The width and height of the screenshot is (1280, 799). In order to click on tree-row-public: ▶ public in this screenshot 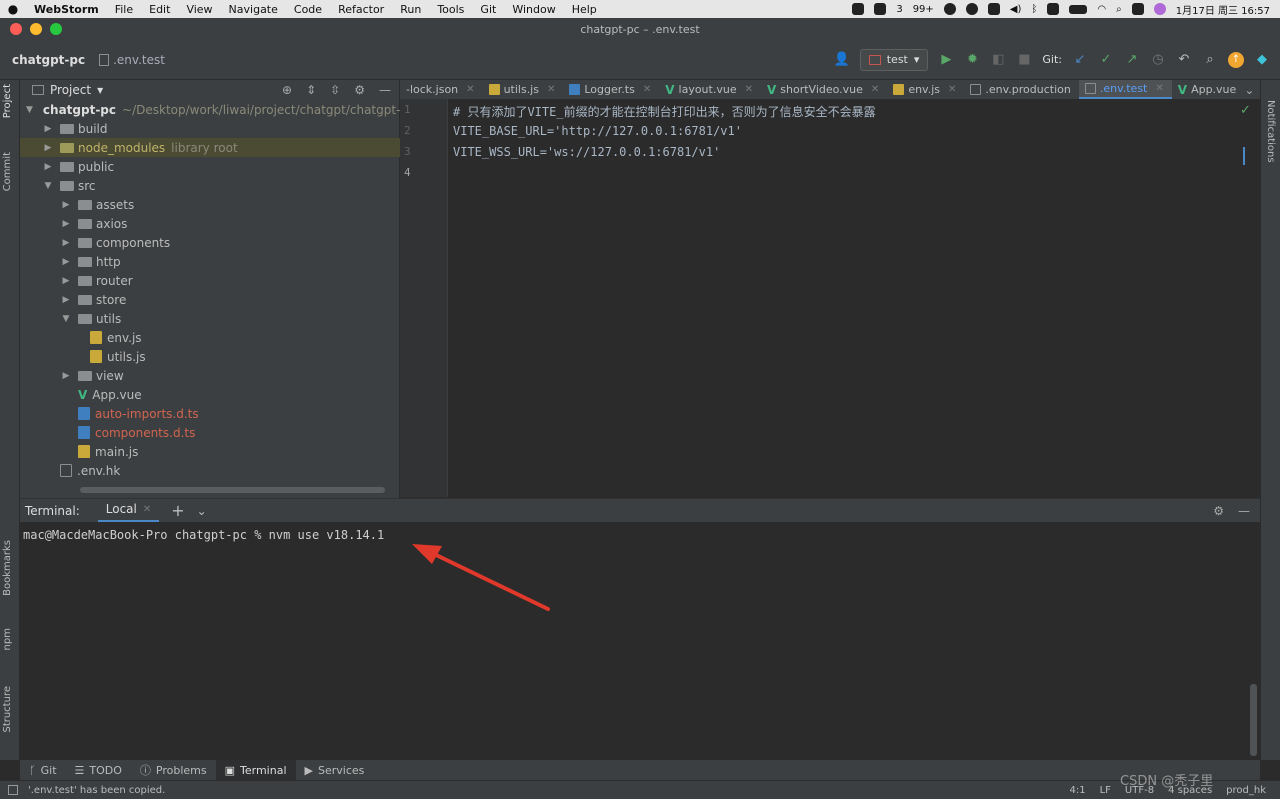, I will do `click(210, 166)`.